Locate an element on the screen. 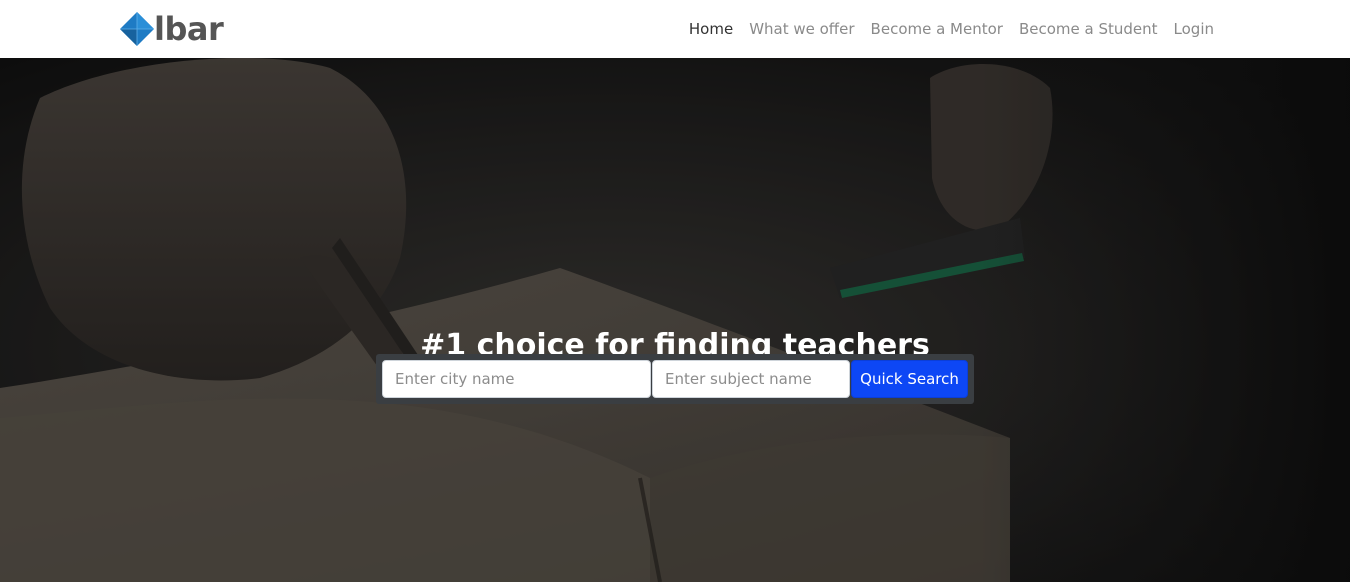  nav-item-login: Login is located at coordinates (1194, 29).